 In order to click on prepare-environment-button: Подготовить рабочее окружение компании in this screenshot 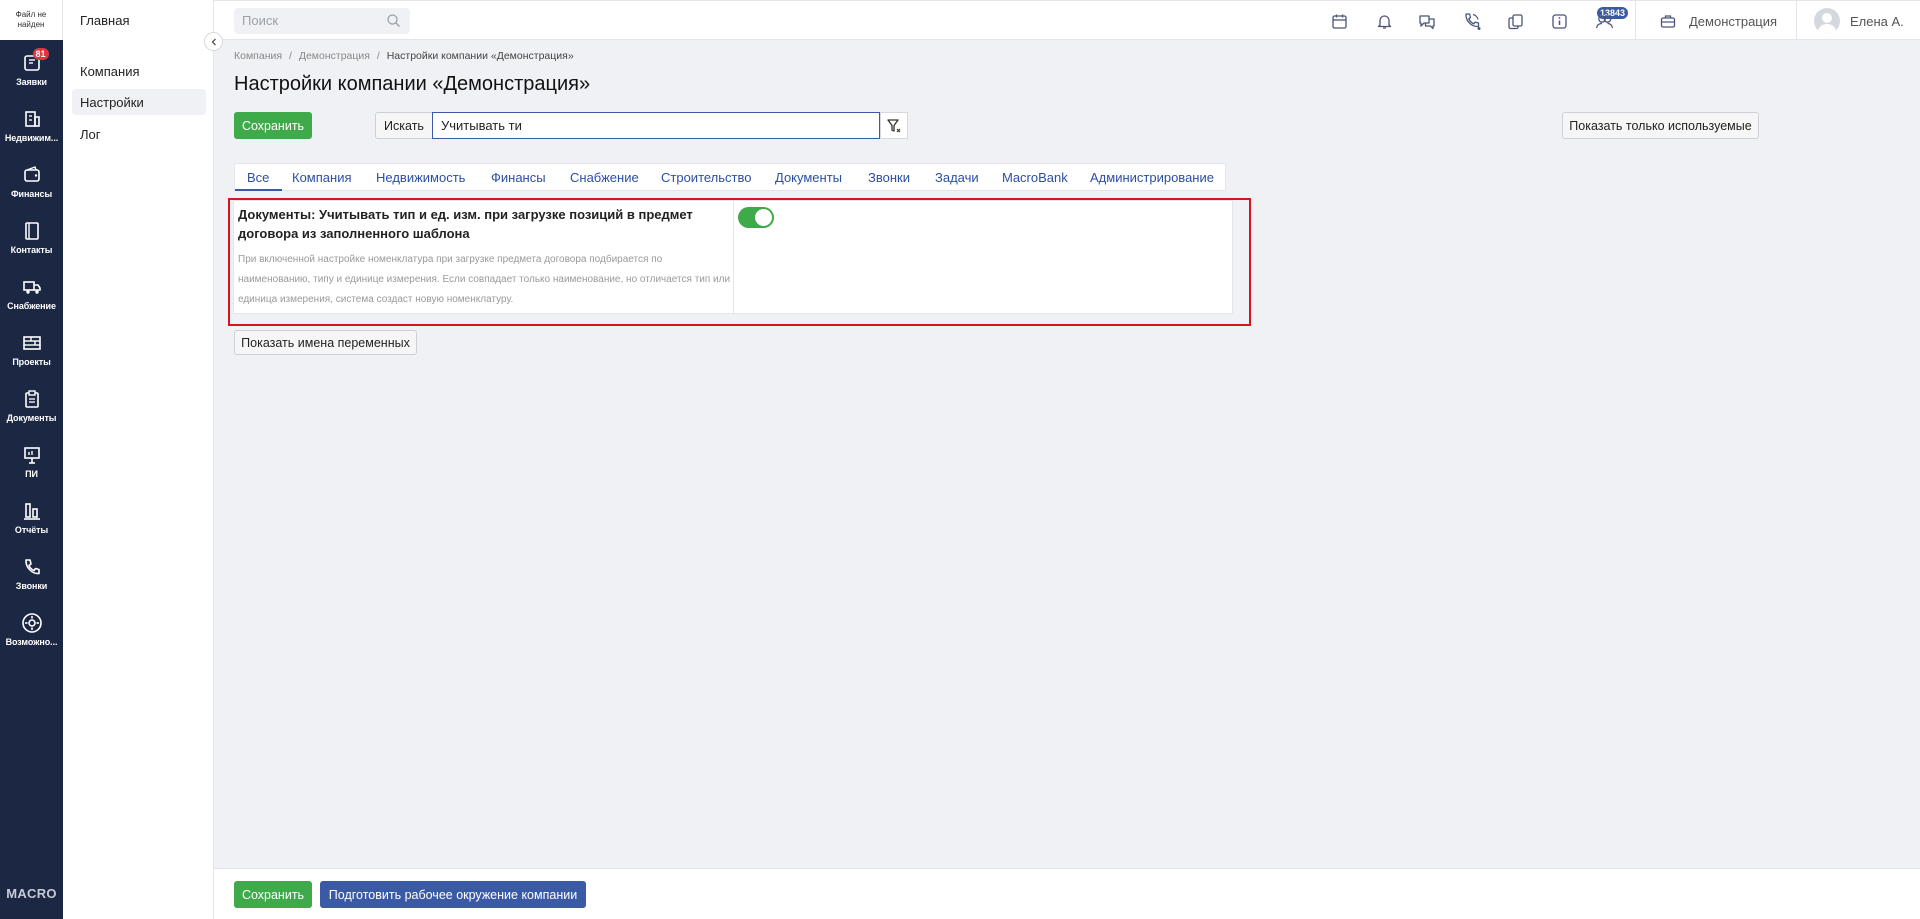, I will do `click(453, 894)`.